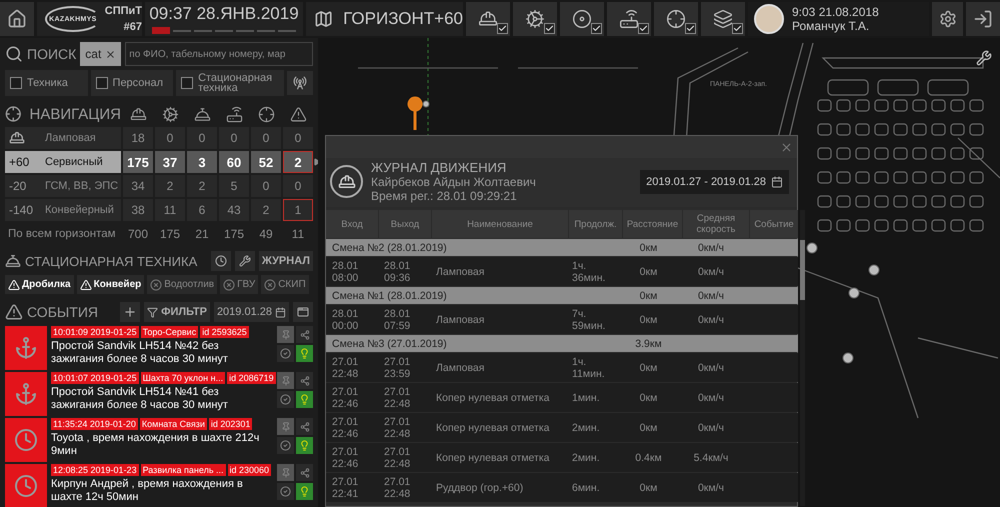  Describe the element at coordinates (292, 284) in the screenshot. I see `equipment-label: СКИП` at that location.